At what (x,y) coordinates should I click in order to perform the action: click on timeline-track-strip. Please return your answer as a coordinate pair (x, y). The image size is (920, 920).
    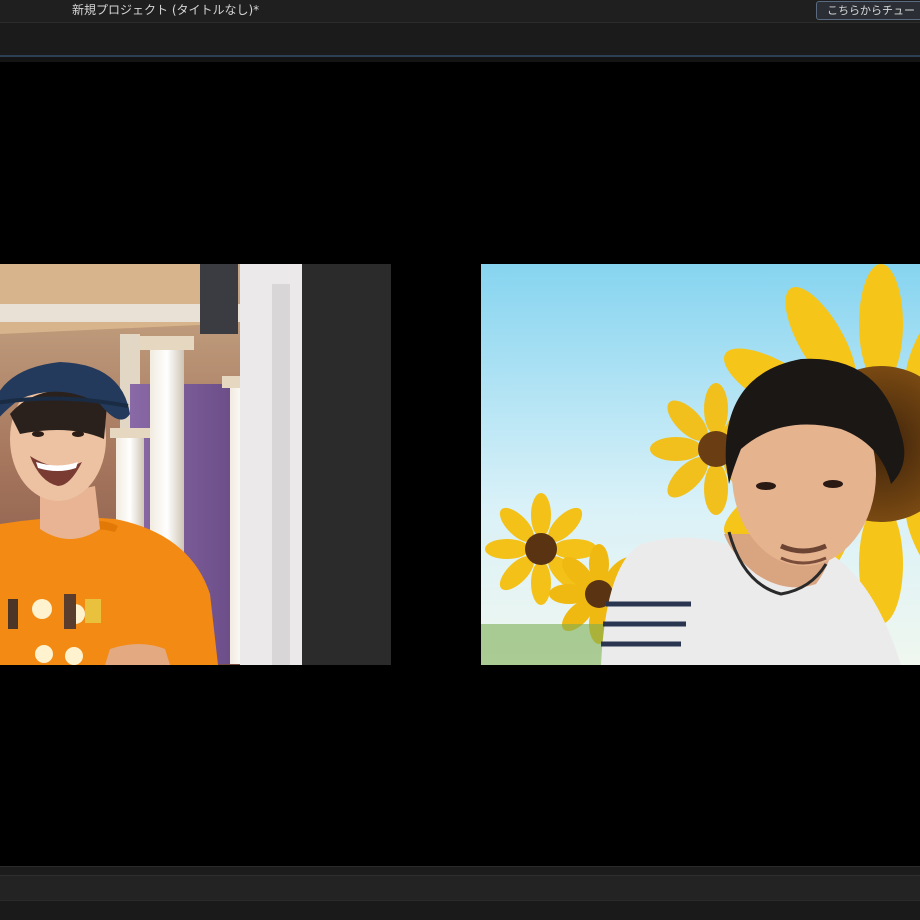
    Looking at the image, I should click on (460, 910).